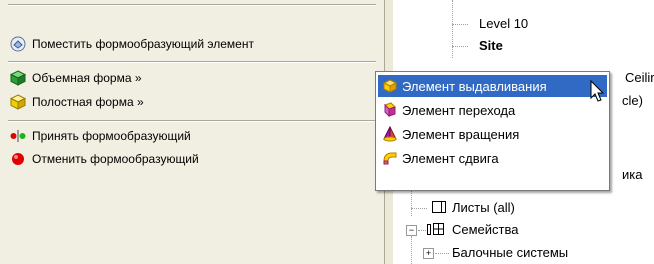 Image resolution: width=654 pixels, height=264 pixels. Describe the element at coordinates (485, 229) in the screenshot. I see `tree-item-families: Семейства` at that location.